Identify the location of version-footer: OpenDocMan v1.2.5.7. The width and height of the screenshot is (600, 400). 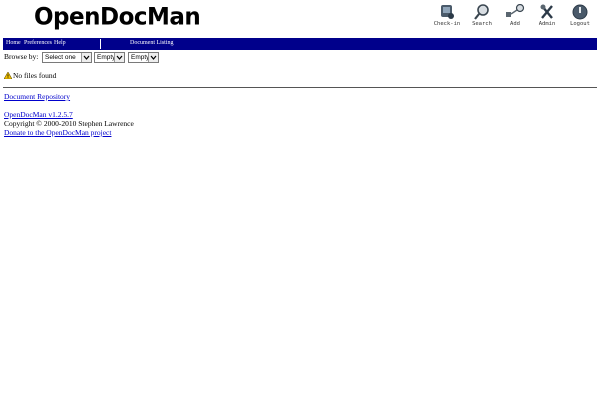
(38, 114).